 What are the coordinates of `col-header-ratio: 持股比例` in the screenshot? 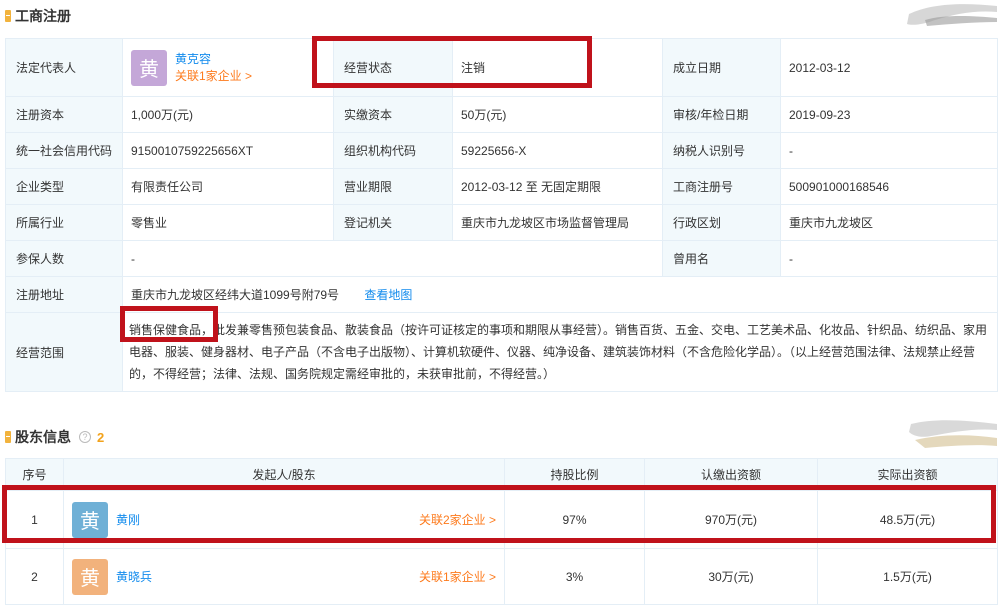 It's located at (574, 474).